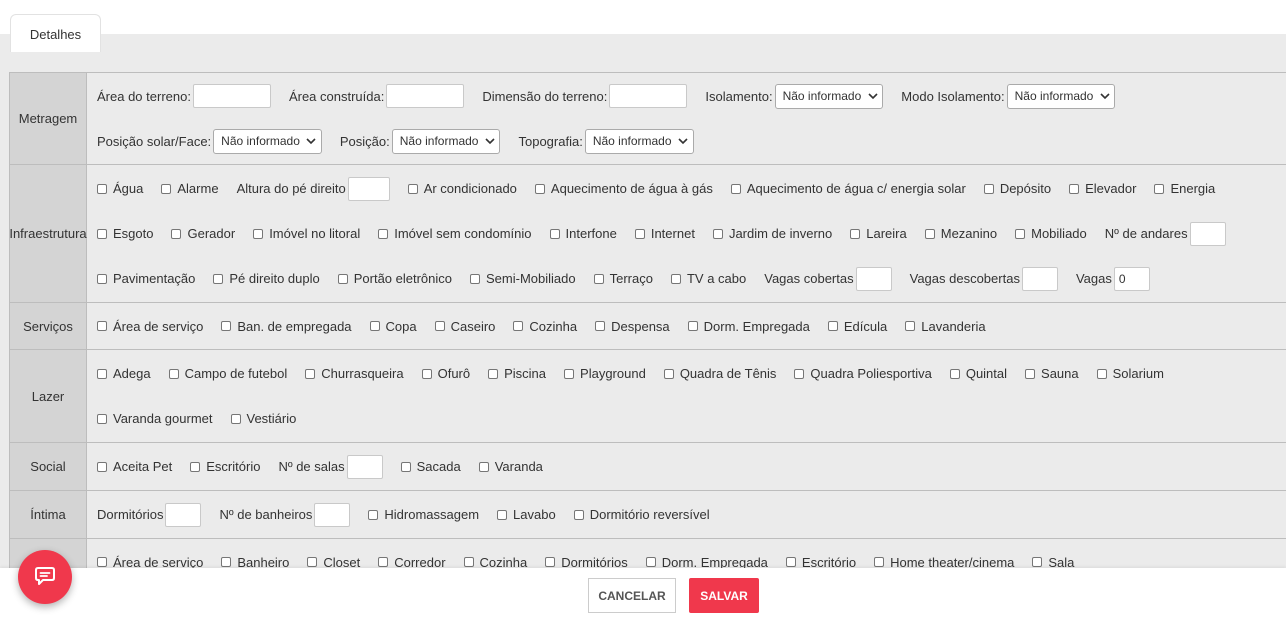  Describe the element at coordinates (266, 278) in the screenshot. I see `checkbox-pe-direito-duplo: Pé direito duplo` at that location.